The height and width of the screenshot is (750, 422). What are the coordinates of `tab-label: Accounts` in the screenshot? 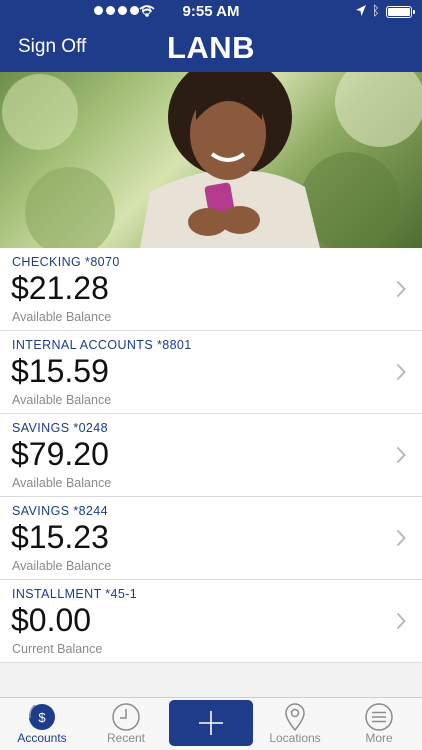 It's located at (42, 738).